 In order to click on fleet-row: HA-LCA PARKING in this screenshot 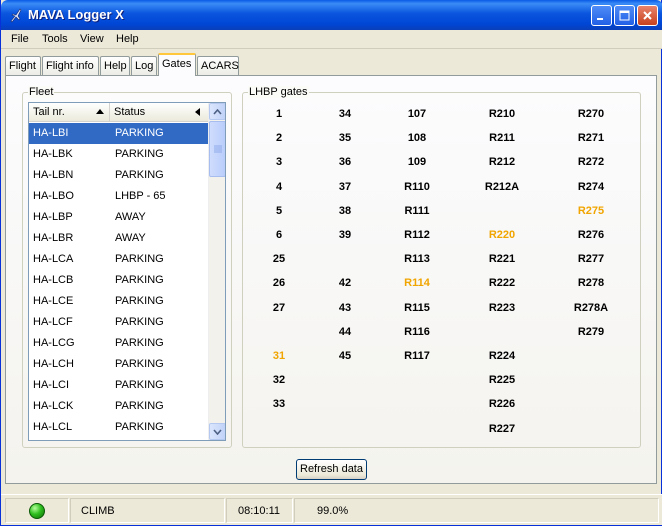, I will do `click(119, 259)`.